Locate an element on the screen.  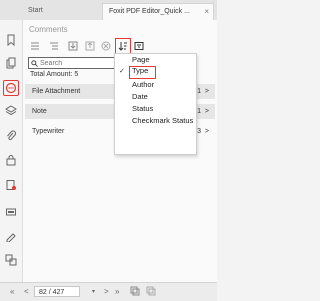
navigation-bar: « < 82 / 427 ▾ > » is located at coordinates (108, 291).